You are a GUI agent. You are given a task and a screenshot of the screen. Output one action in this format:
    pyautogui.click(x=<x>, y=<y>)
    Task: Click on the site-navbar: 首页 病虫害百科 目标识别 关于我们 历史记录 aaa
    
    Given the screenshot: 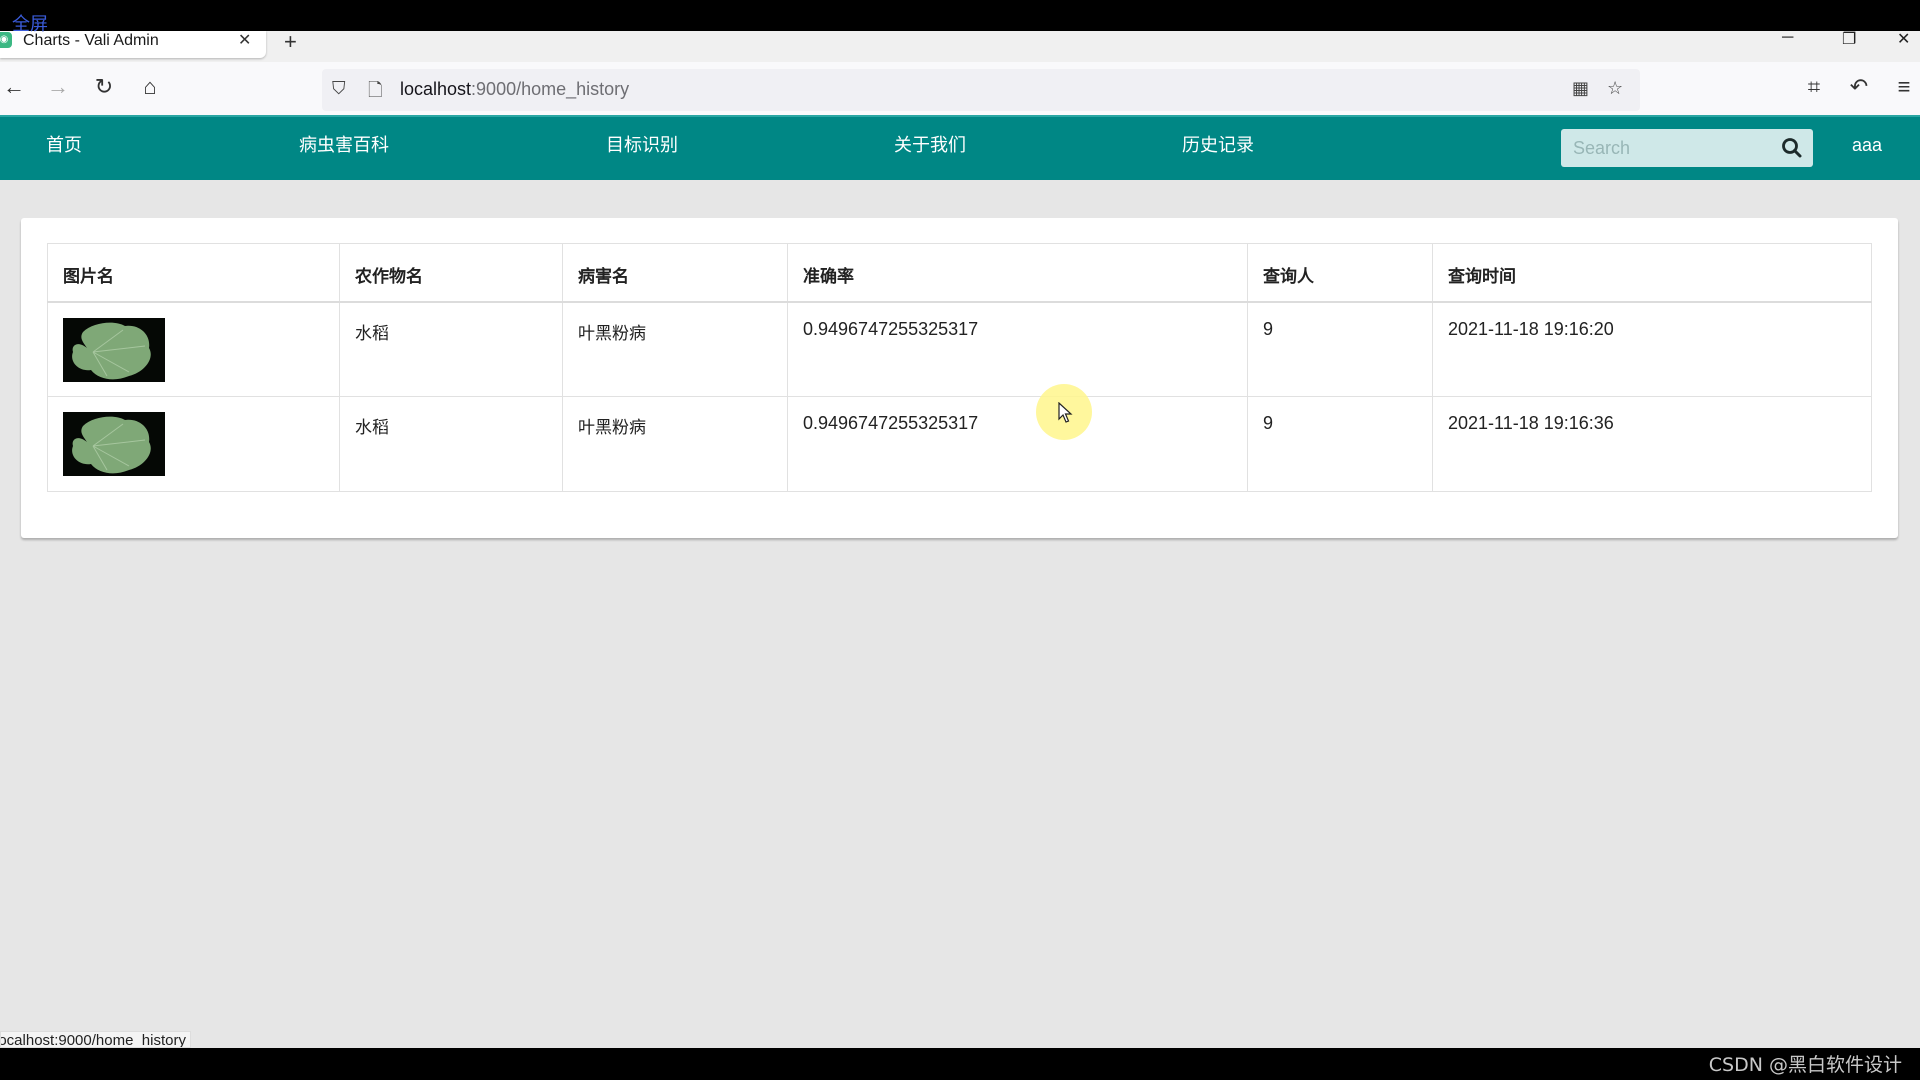 What is the action you would take?
    pyautogui.click(x=960, y=147)
    